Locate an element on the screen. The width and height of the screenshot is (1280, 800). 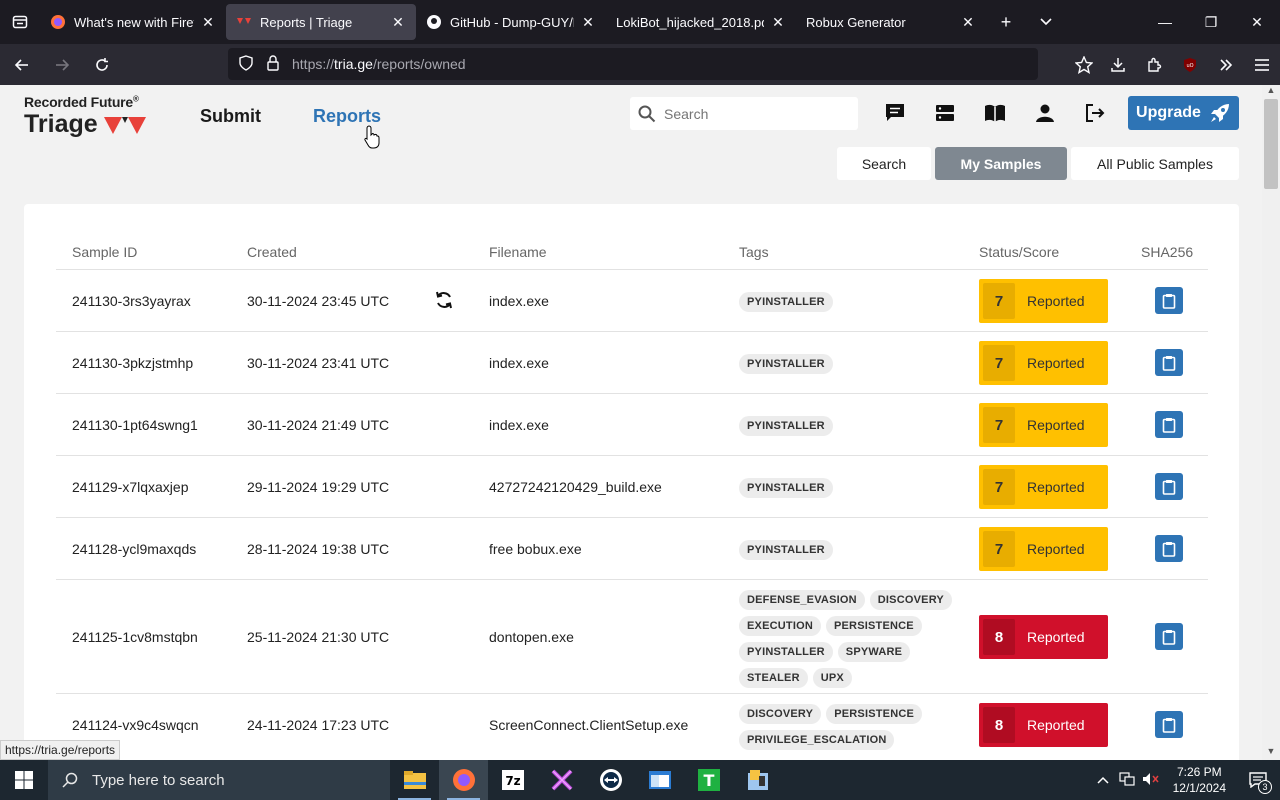
triage-logo: Recorded Future® Triage is located at coordinates (86, 116).